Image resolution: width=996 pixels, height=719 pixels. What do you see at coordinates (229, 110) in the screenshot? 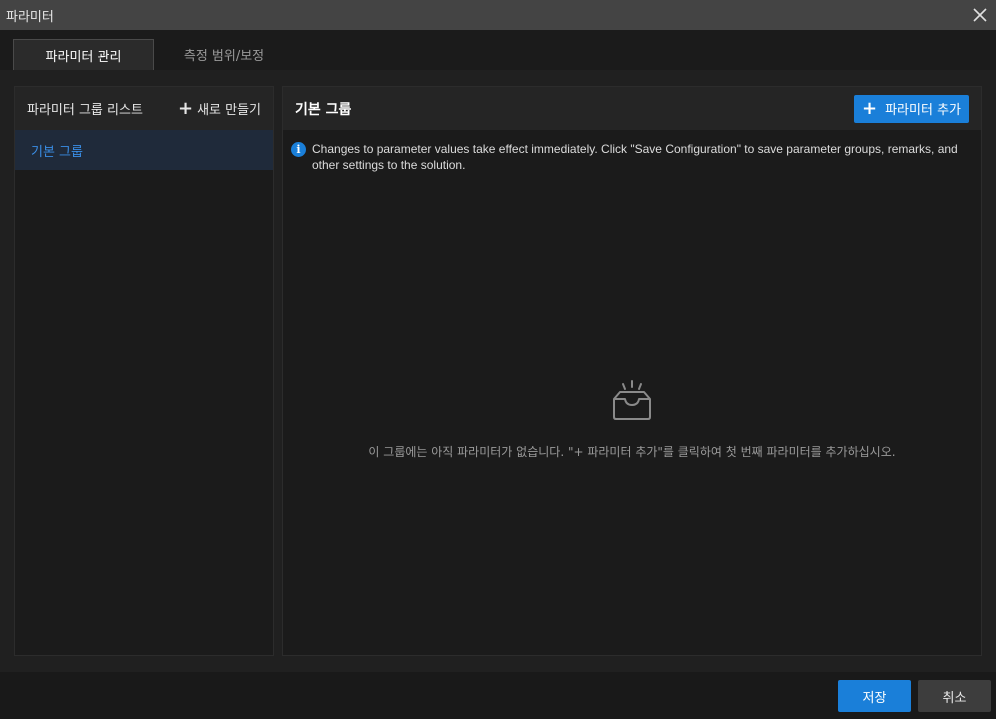
I see `new-group-label: 새로 만들기` at bounding box center [229, 110].